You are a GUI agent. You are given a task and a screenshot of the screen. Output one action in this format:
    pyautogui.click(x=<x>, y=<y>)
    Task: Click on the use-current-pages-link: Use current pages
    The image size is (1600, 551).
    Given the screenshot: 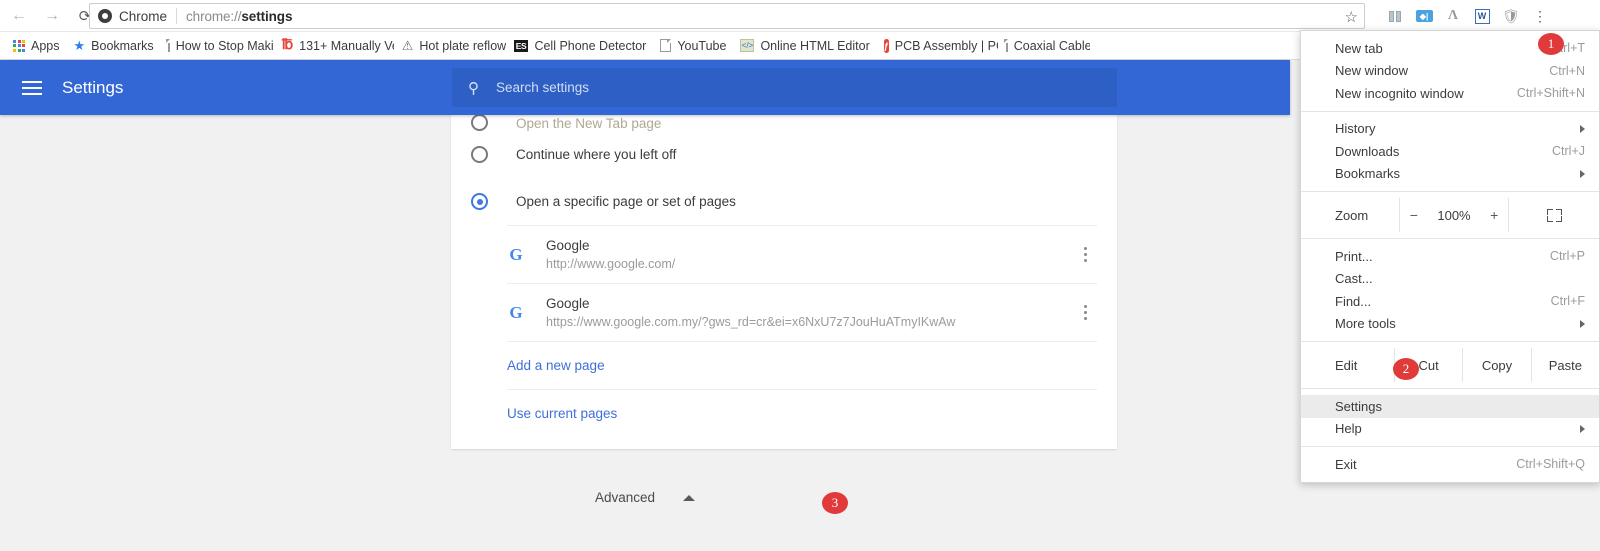 What is the action you would take?
    pyautogui.click(x=802, y=413)
    